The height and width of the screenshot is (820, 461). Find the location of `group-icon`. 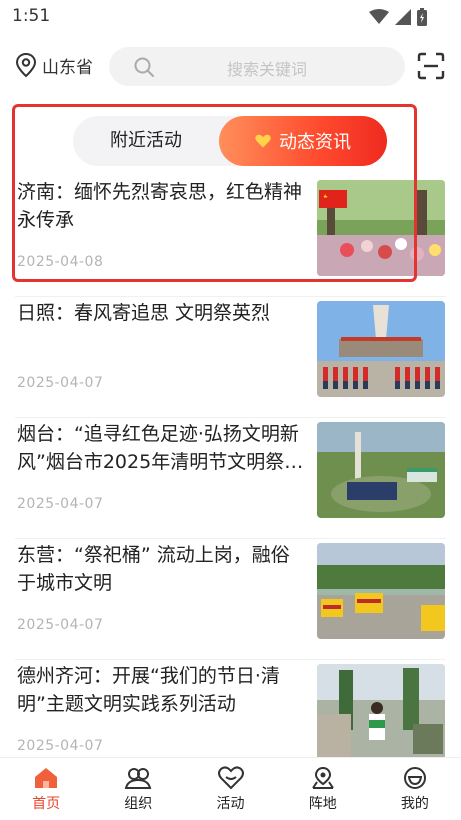

group-icon is located at coordinates (138, 778).